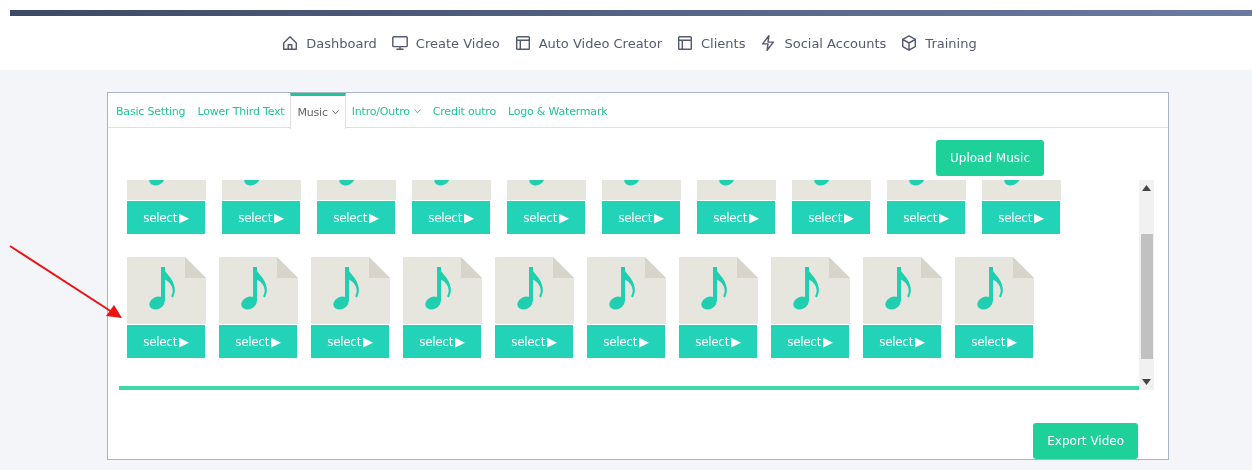  What do you see at coordinates (290, 43) in the screenshot?
I see `home-icon` at bounding box center [290, 43].